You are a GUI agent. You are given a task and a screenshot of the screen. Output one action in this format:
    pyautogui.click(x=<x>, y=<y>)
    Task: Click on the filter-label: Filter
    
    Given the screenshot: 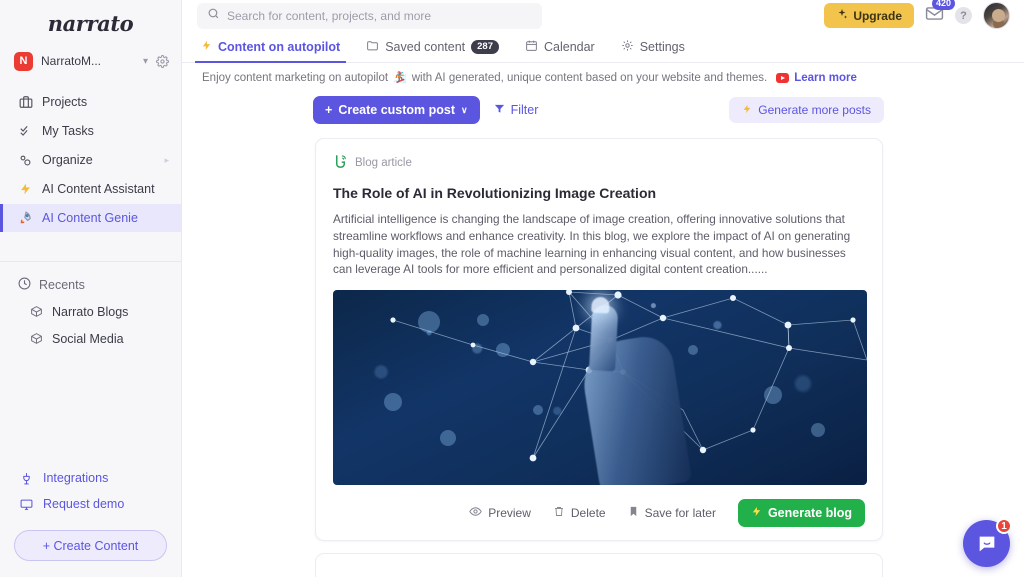 What is the action you would take?
    pyautogui.click(x=524, y=110)
    